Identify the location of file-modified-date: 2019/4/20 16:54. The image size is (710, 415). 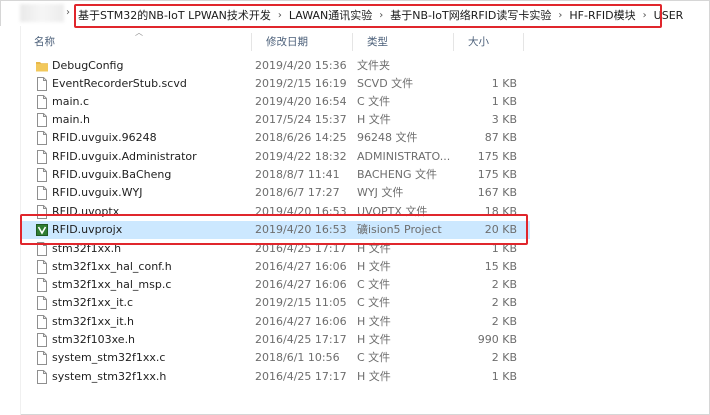
(301, 101).